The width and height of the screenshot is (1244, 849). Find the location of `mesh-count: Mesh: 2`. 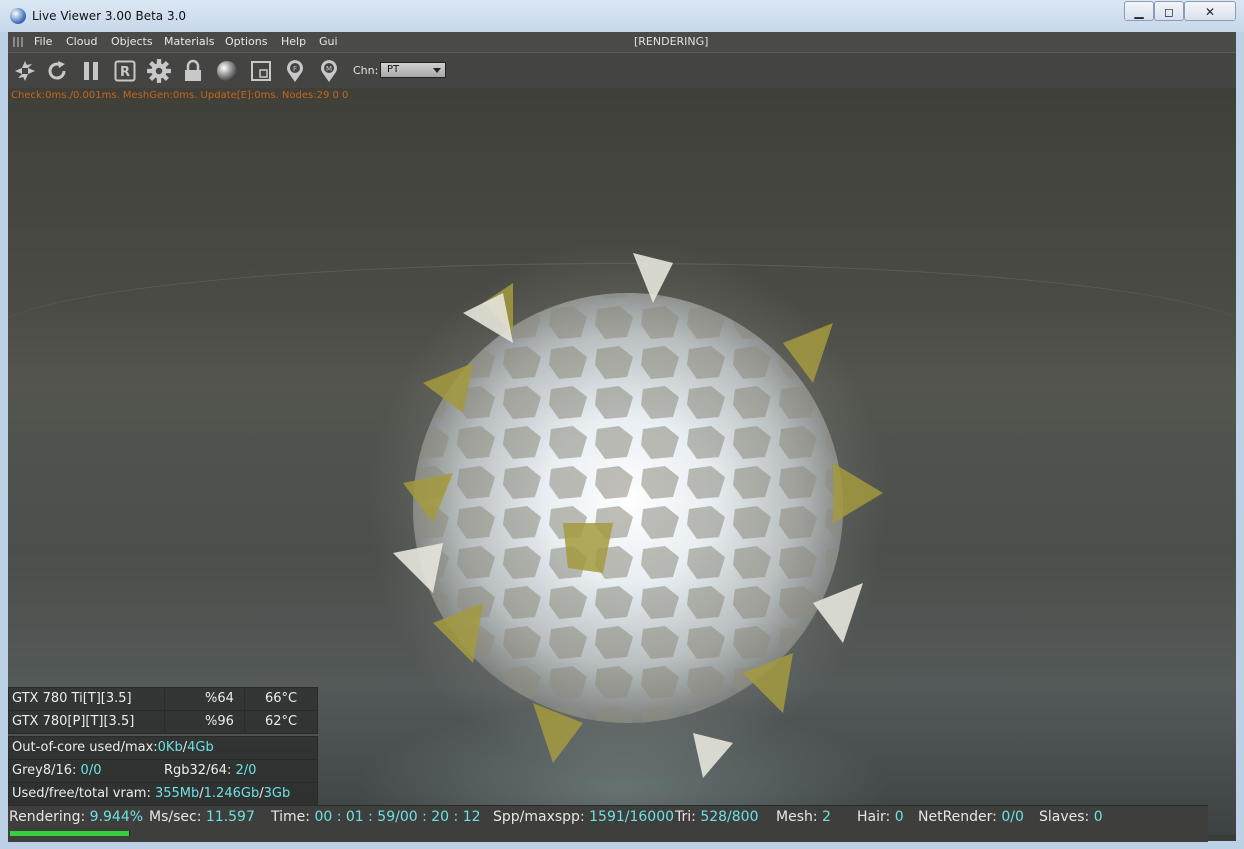

mesh-count: Mesh: 2 is located at coordinates (803, 817).